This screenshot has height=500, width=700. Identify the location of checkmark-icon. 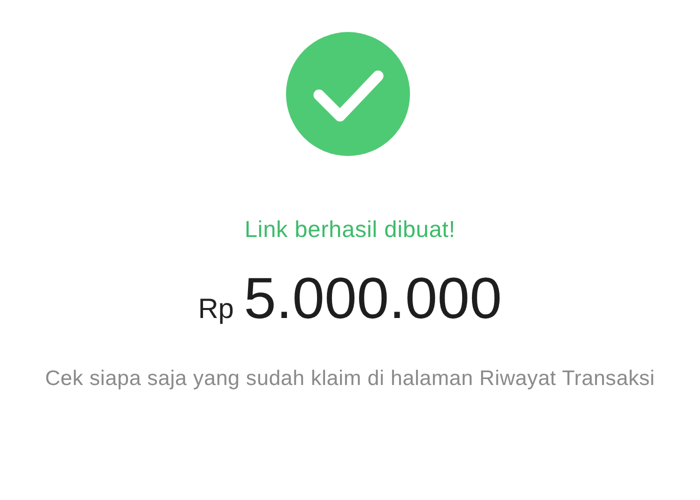
(348, 94).